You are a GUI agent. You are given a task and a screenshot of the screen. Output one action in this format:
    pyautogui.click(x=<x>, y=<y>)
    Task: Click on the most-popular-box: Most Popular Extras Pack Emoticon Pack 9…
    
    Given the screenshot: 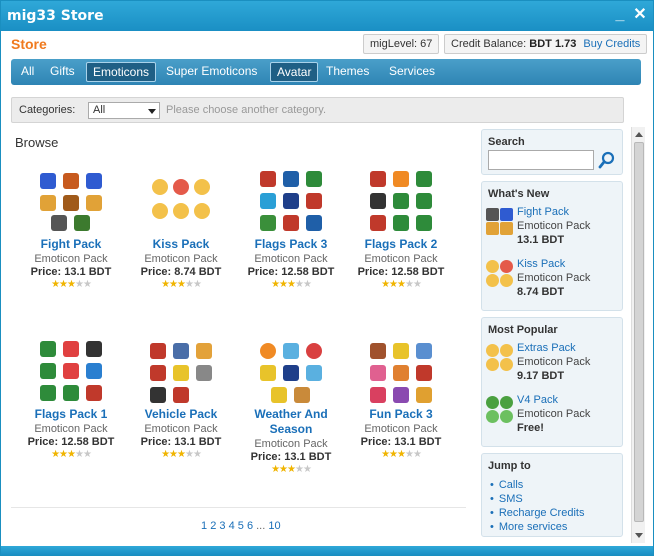 What is the action you would take?
    pyautogui.click(x=552, y=382)
    